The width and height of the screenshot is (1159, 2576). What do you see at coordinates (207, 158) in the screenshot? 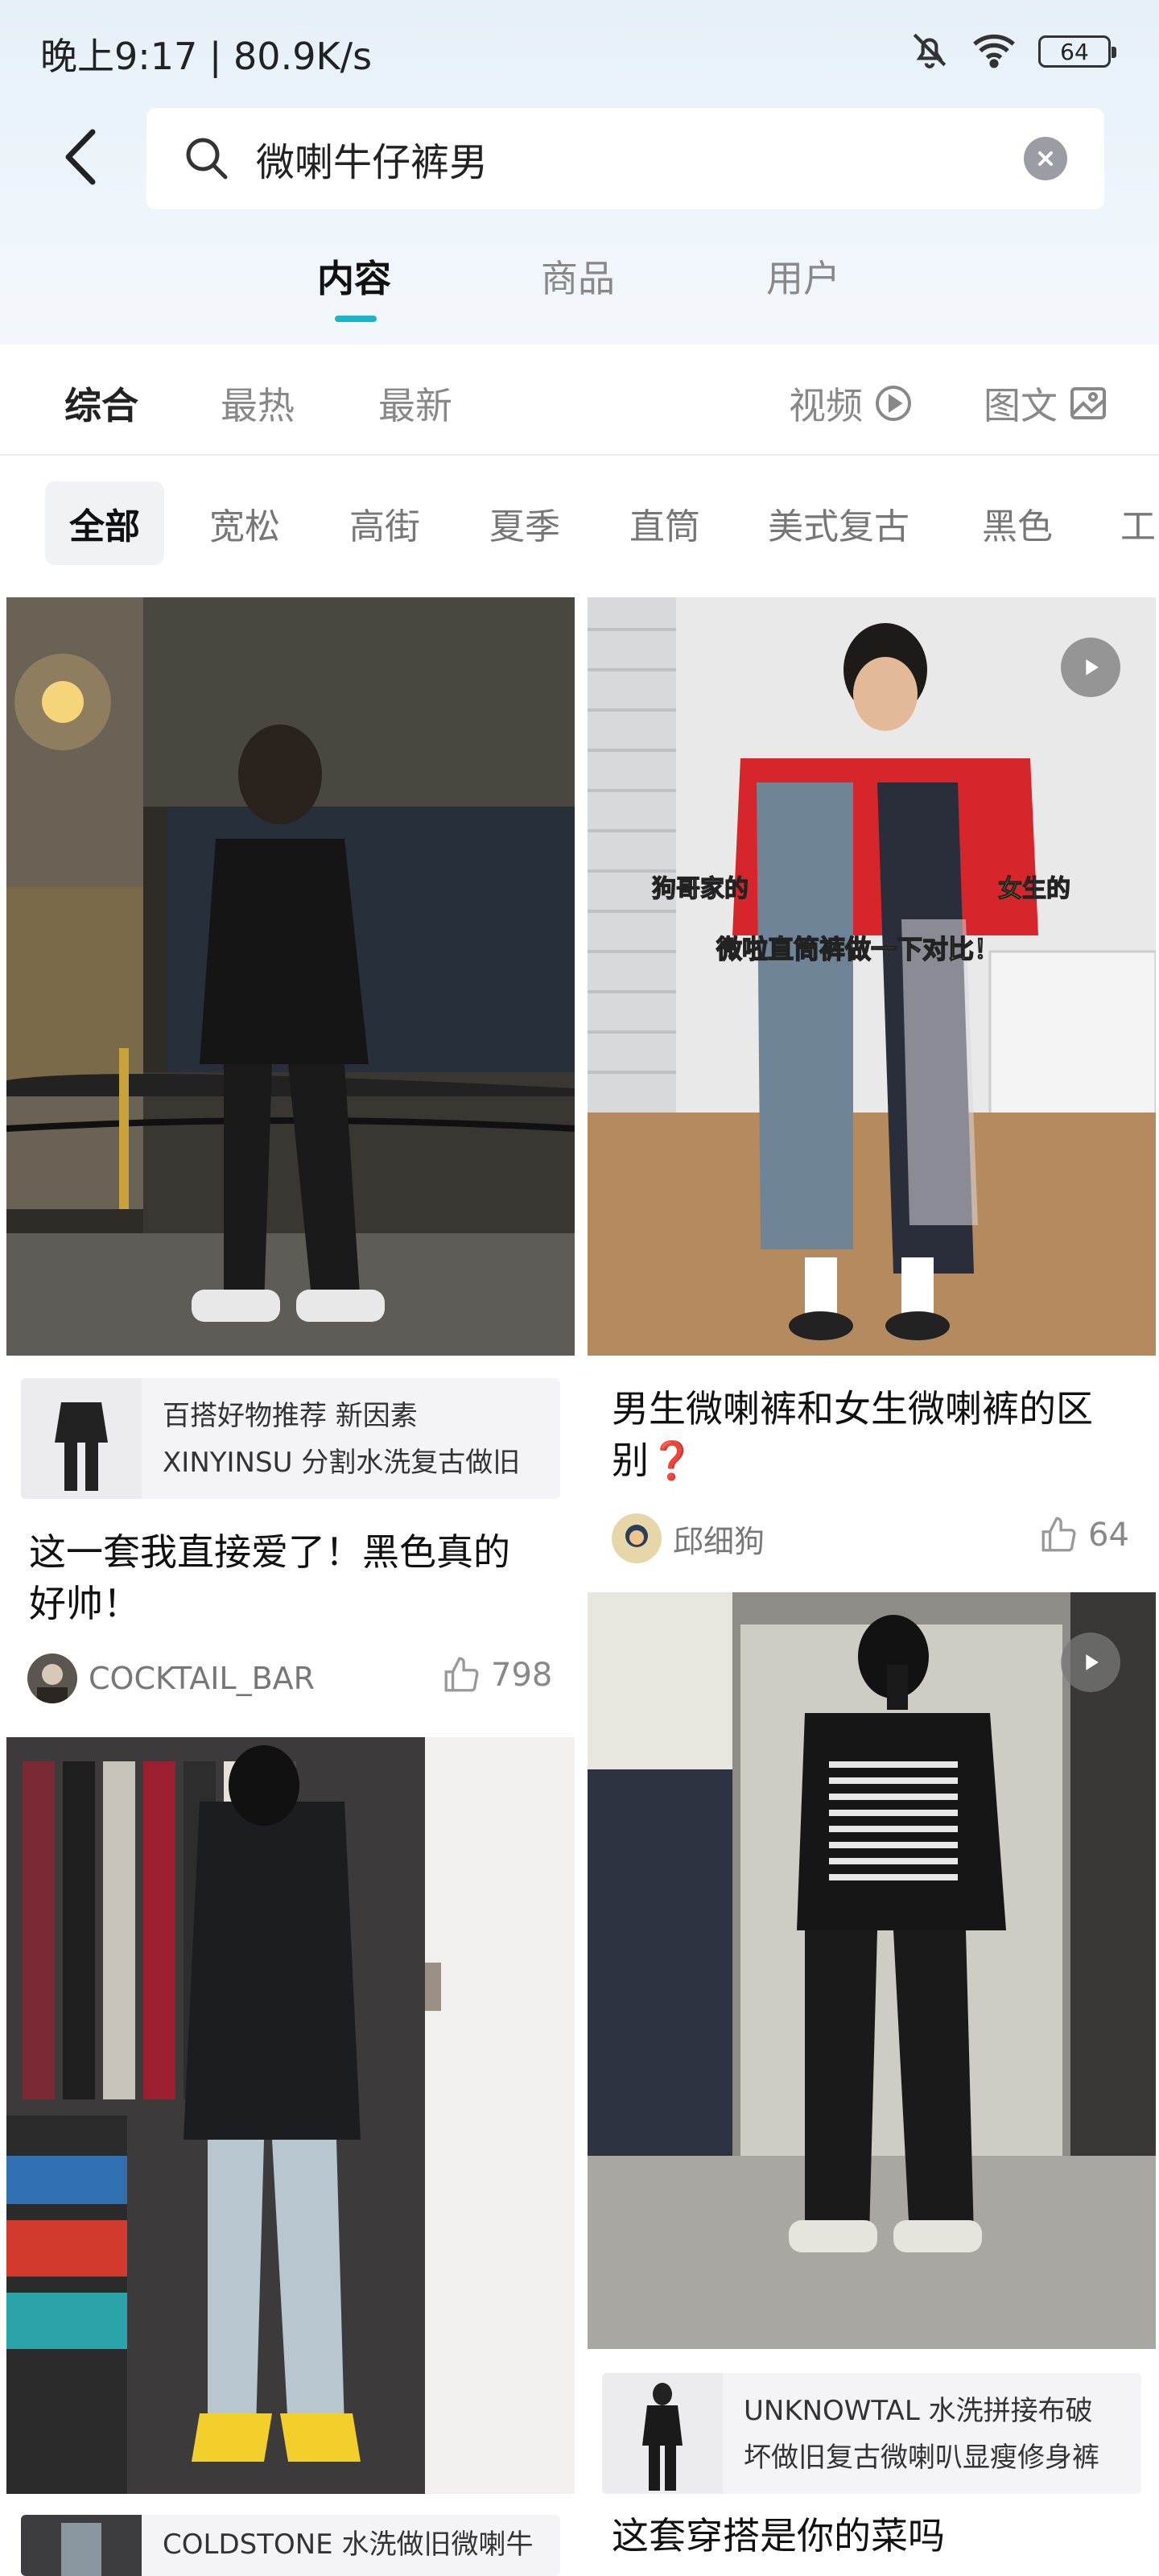
I see `search-icon` at bounding box center [207, 158].